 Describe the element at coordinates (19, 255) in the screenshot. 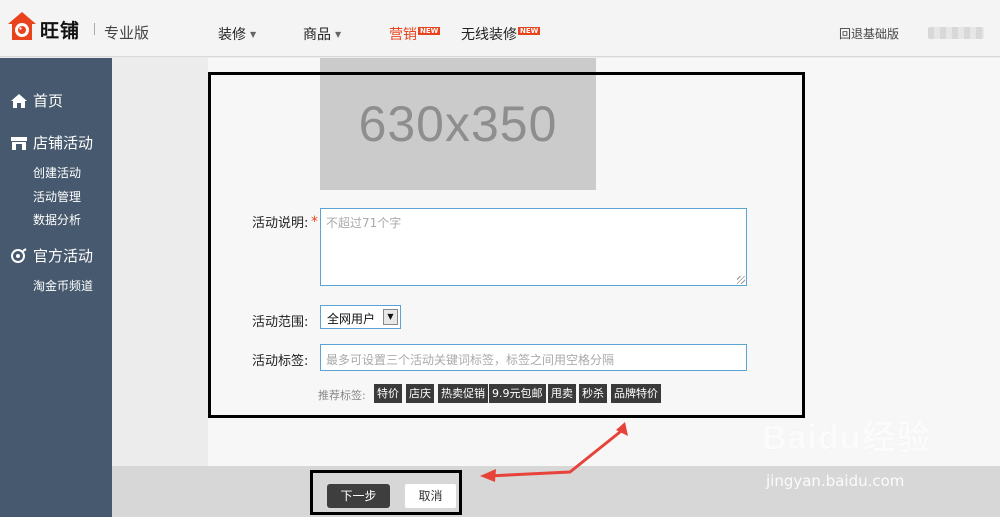

I see `official-activity-icon` at that location.